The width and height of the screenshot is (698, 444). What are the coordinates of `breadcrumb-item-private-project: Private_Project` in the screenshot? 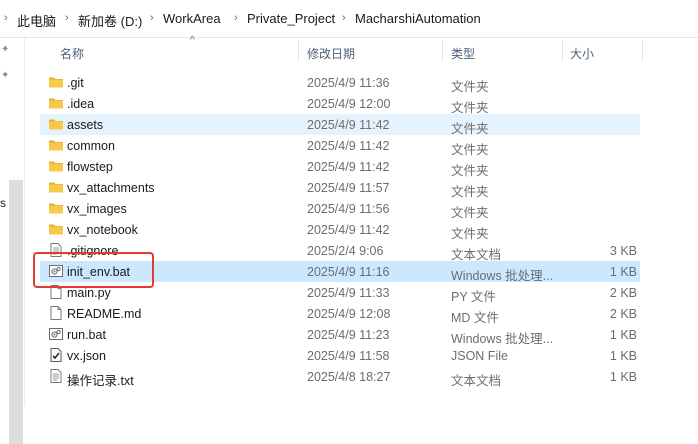 It's located at (291, 18).